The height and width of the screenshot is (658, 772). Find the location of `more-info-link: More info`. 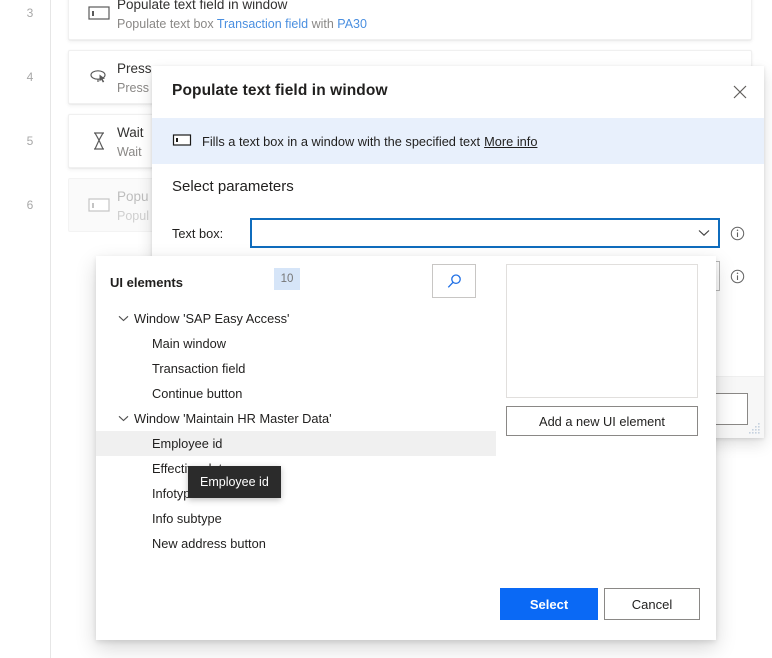

more-info-link: More info is located at coordinates (510, 141).